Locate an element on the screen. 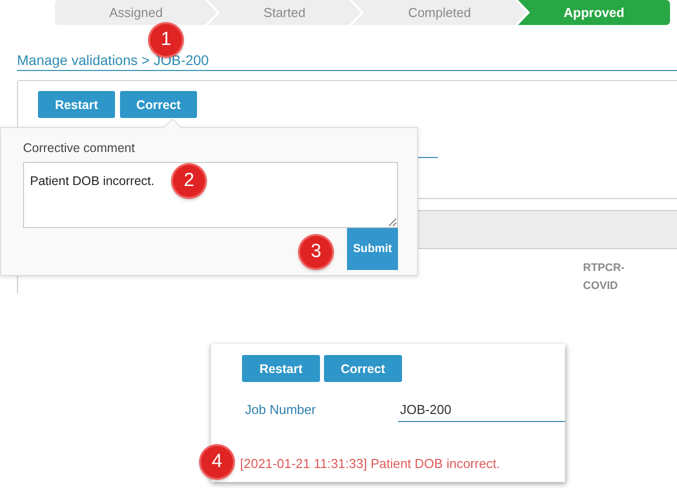  input-field: JOB-200 is located at coordinates (481, 412).